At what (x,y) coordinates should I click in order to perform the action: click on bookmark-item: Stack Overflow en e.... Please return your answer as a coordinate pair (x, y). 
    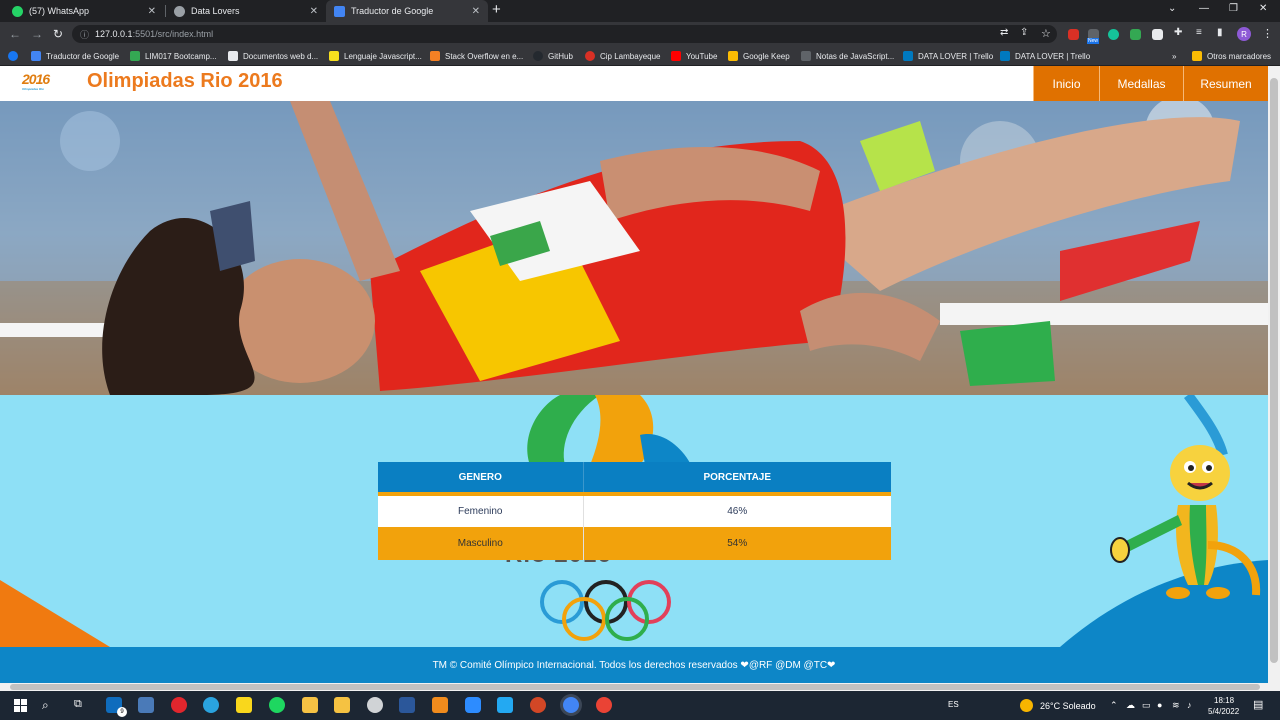
    Looking at the image, I should click on (476, 56).